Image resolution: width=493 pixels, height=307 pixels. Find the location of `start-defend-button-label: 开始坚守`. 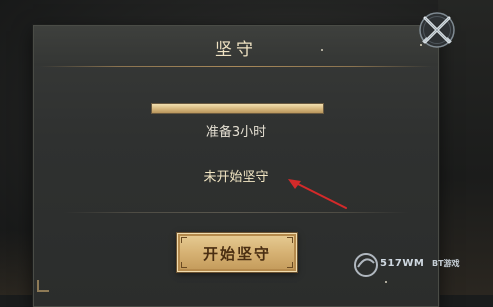

start-defend-button-label: 开始坚守 is located at coordinates (236, 254).